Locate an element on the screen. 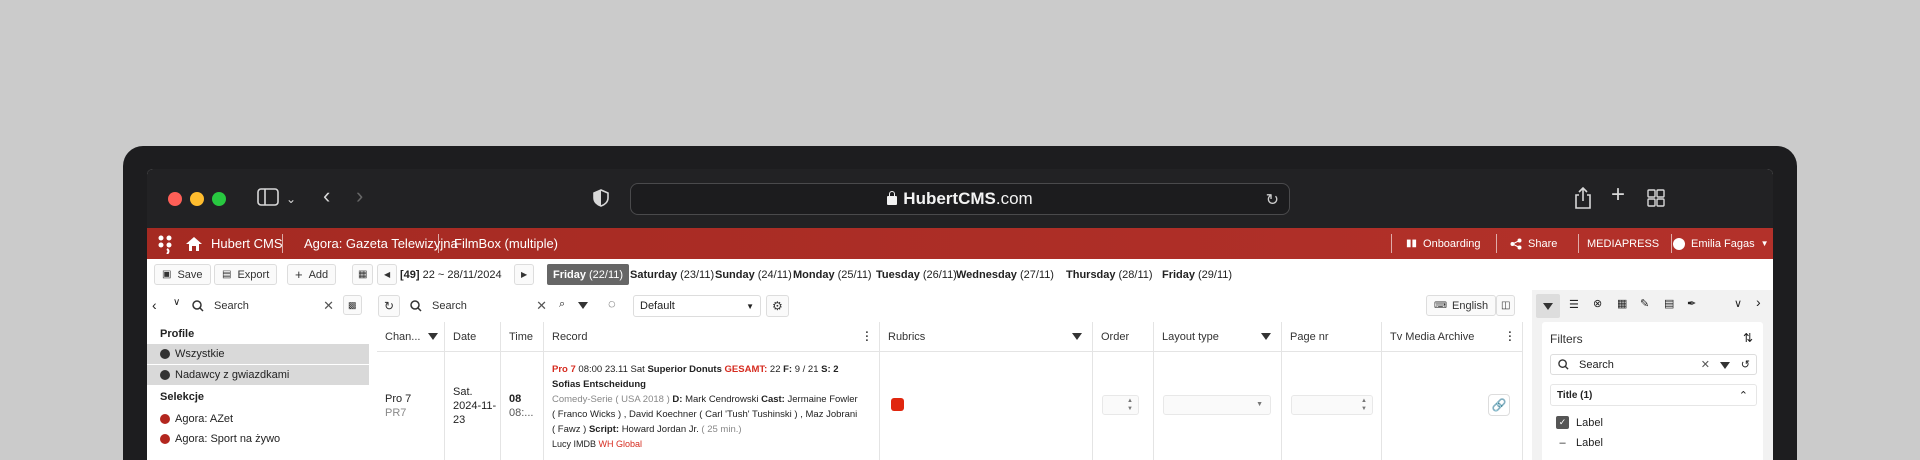 This screenshot has height=460, width=1920. calendar-icon: ▤ is located at coordinates (1669, 303).